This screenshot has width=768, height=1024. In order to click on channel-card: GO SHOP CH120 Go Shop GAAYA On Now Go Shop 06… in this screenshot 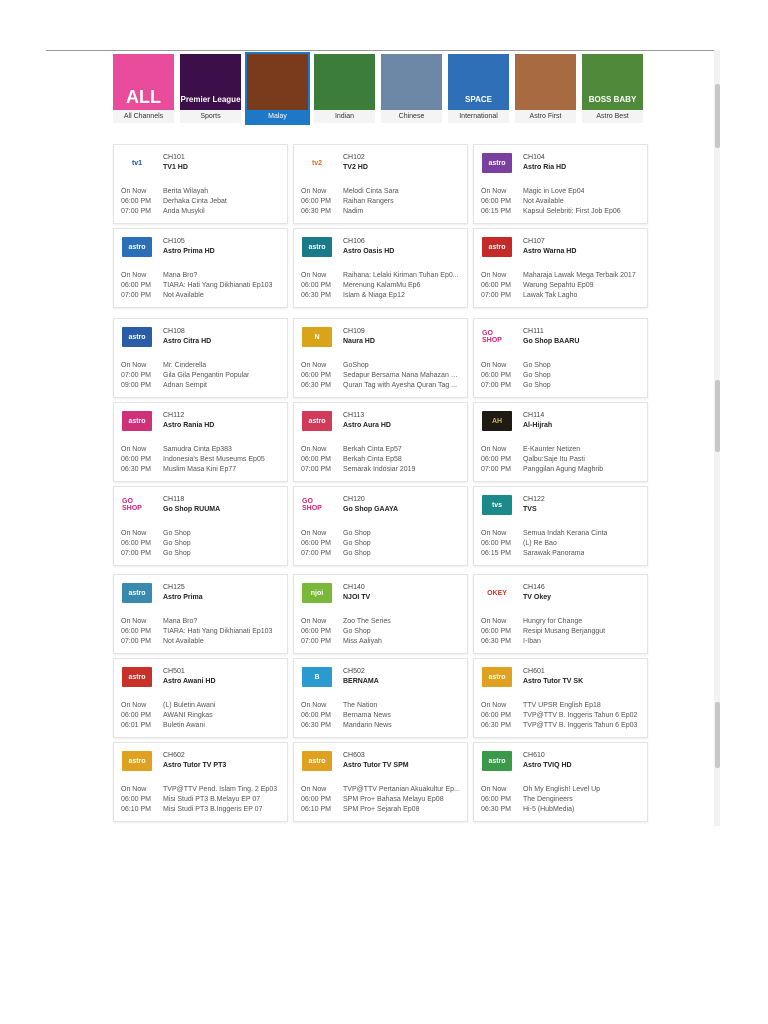, I will do `click(380, 526)`.